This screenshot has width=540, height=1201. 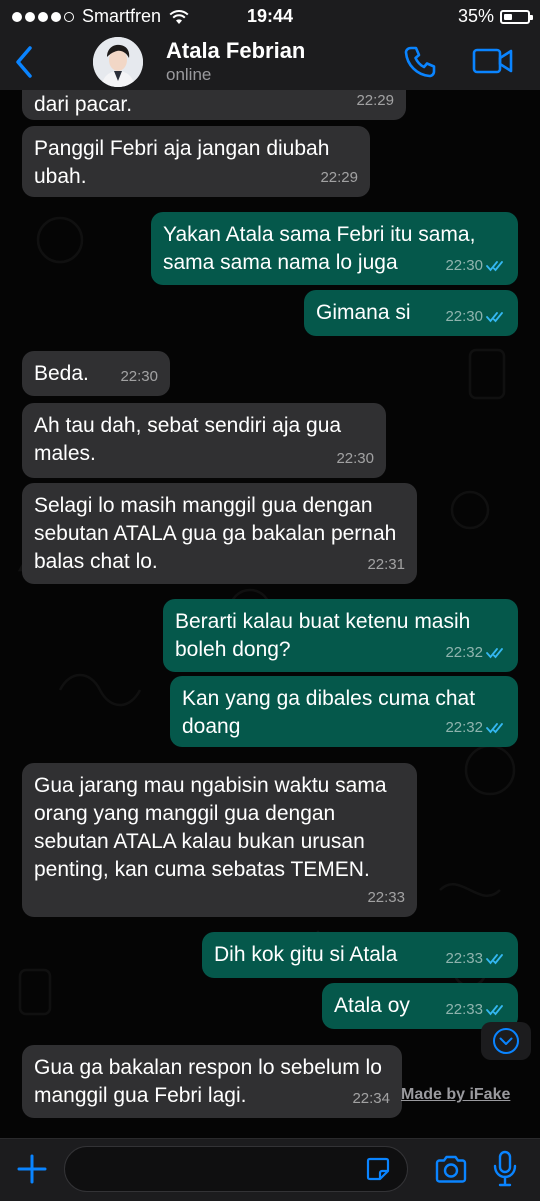 I want to click on message-bubble-outgoing: Dih kok gitu si Atala 22:33, so click(x=360, y=955).